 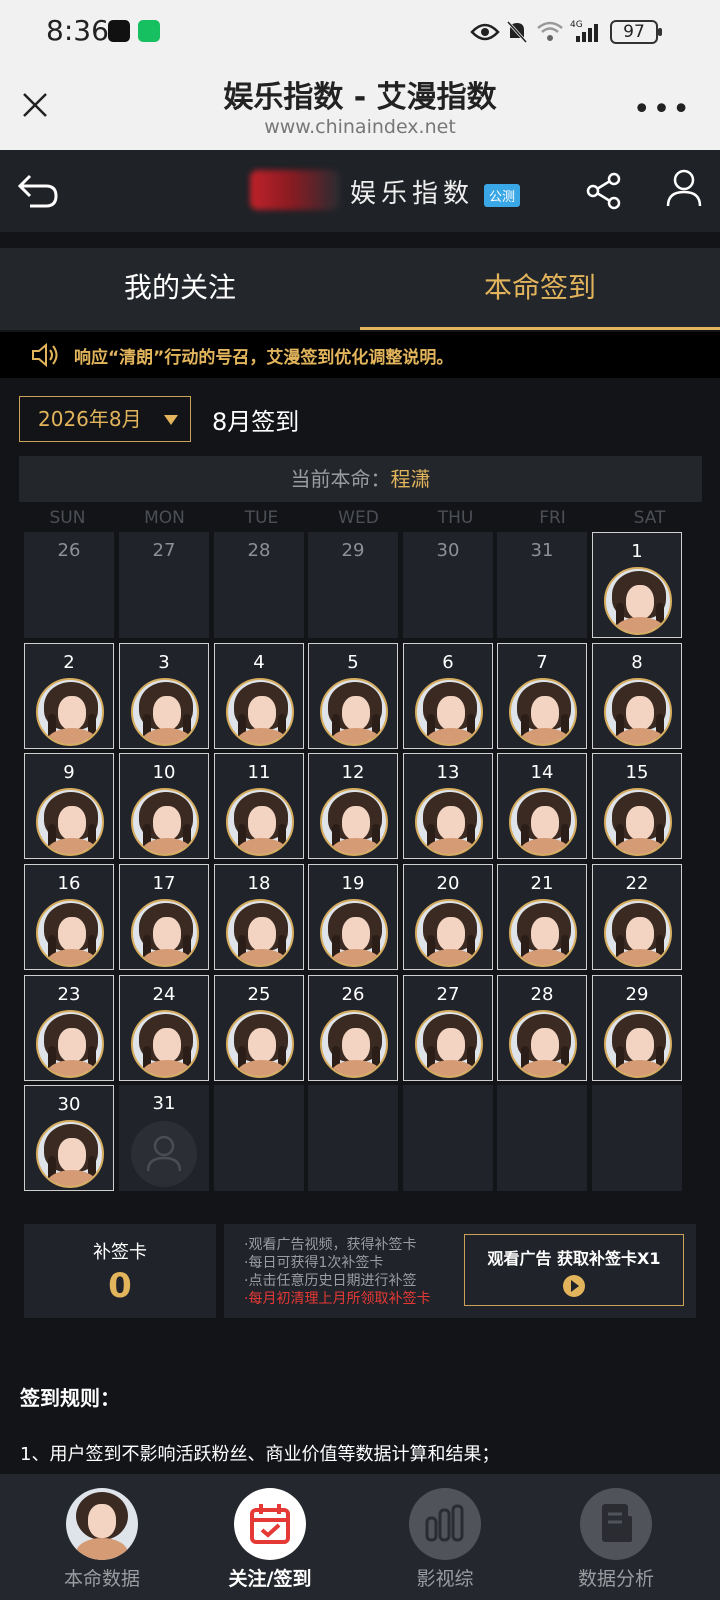 What do you see at coordinates (637, 1028) in the screenshot?
I see `calendar-day-signed: 29` at bounding box center [637, 1028].